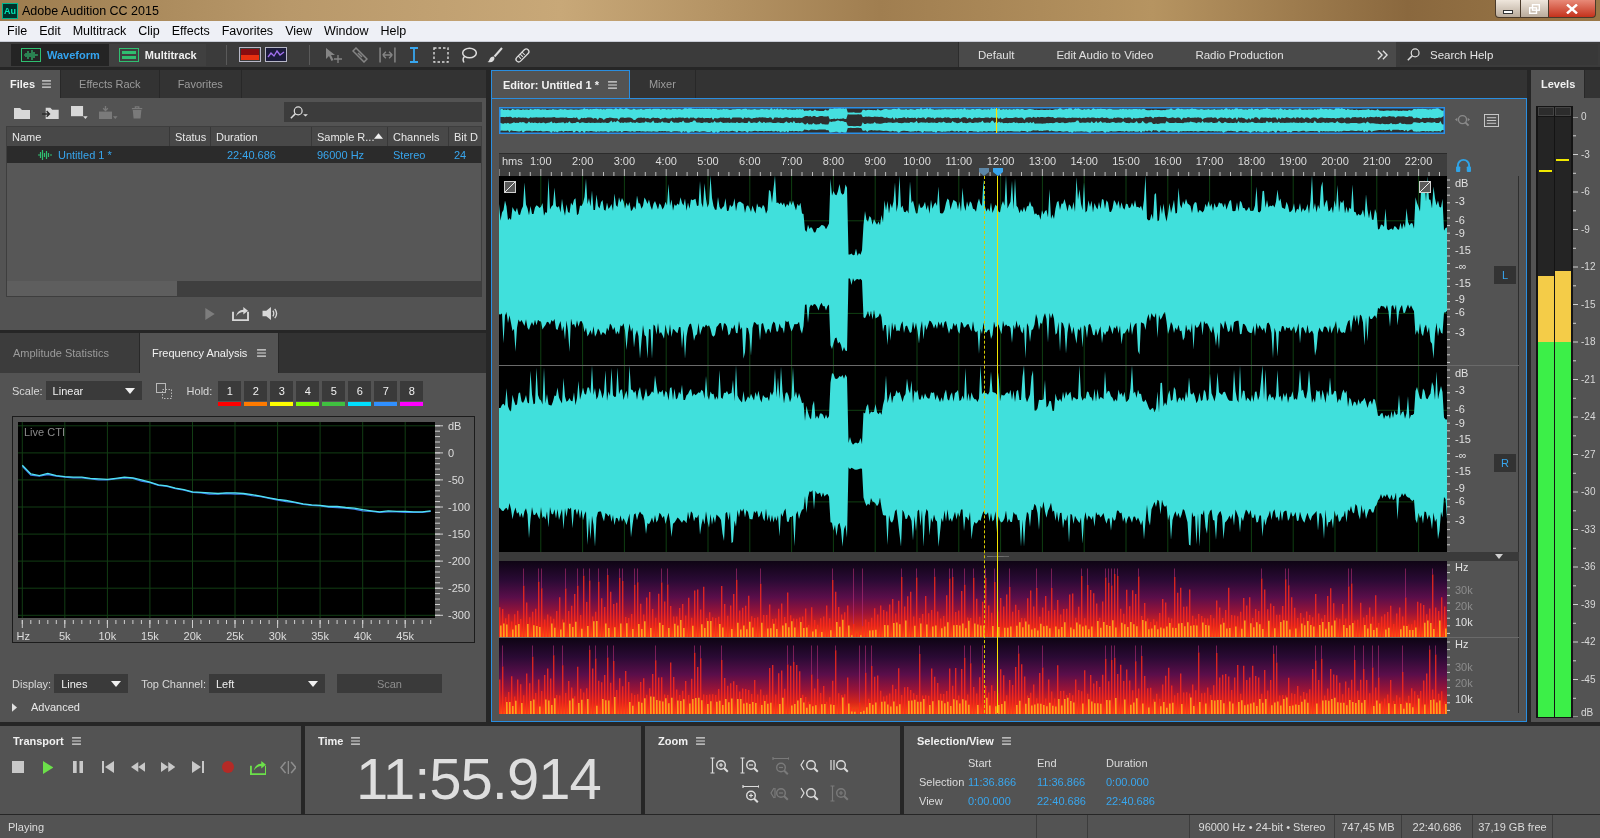  What do you see at coordinates (230, 391) in the screenshot?
I see `hold-button: 1` at bounding box center [230, 391].